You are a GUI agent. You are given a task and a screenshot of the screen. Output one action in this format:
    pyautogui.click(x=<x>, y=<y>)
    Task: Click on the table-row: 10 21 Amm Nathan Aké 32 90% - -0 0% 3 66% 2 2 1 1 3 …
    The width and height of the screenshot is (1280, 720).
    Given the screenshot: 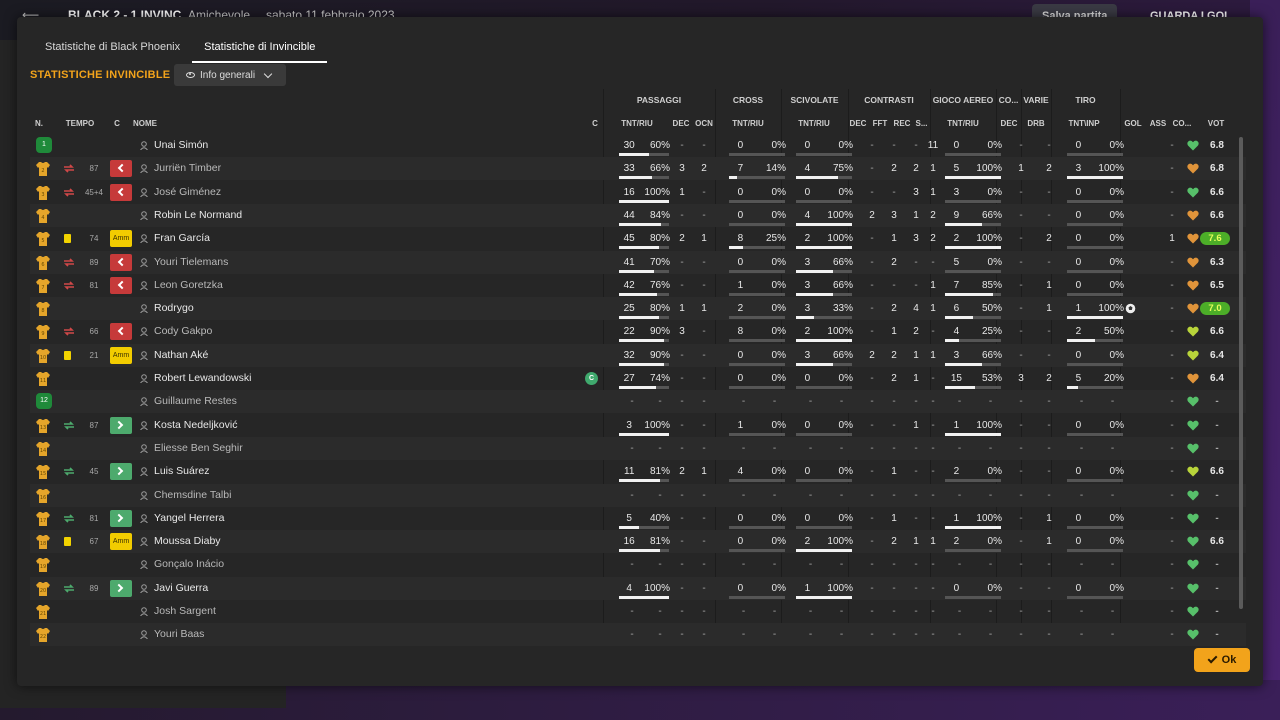 What is the action you would take?
    pyautogui.click(x=638, y=355)
    